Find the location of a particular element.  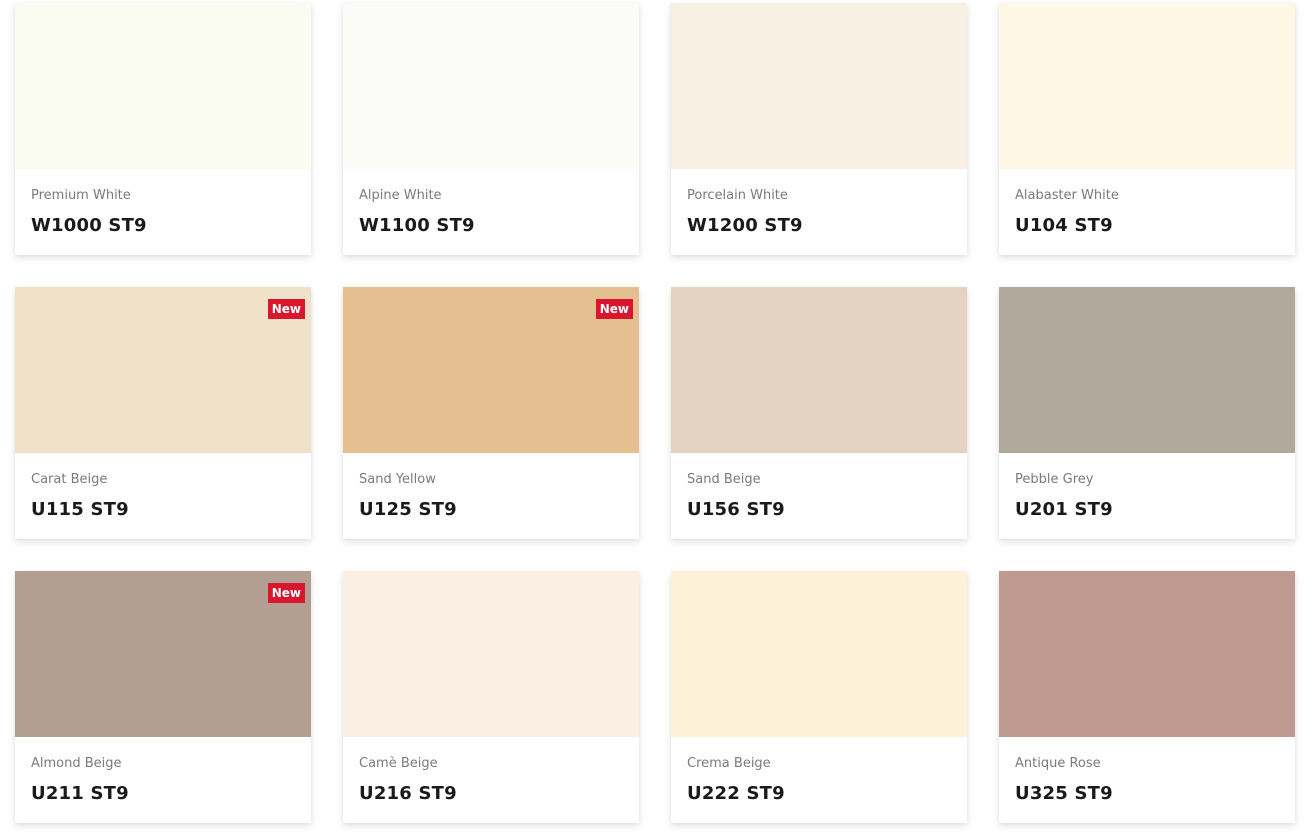

color-code: U222 ST9 is located at coordinates (736, 793).